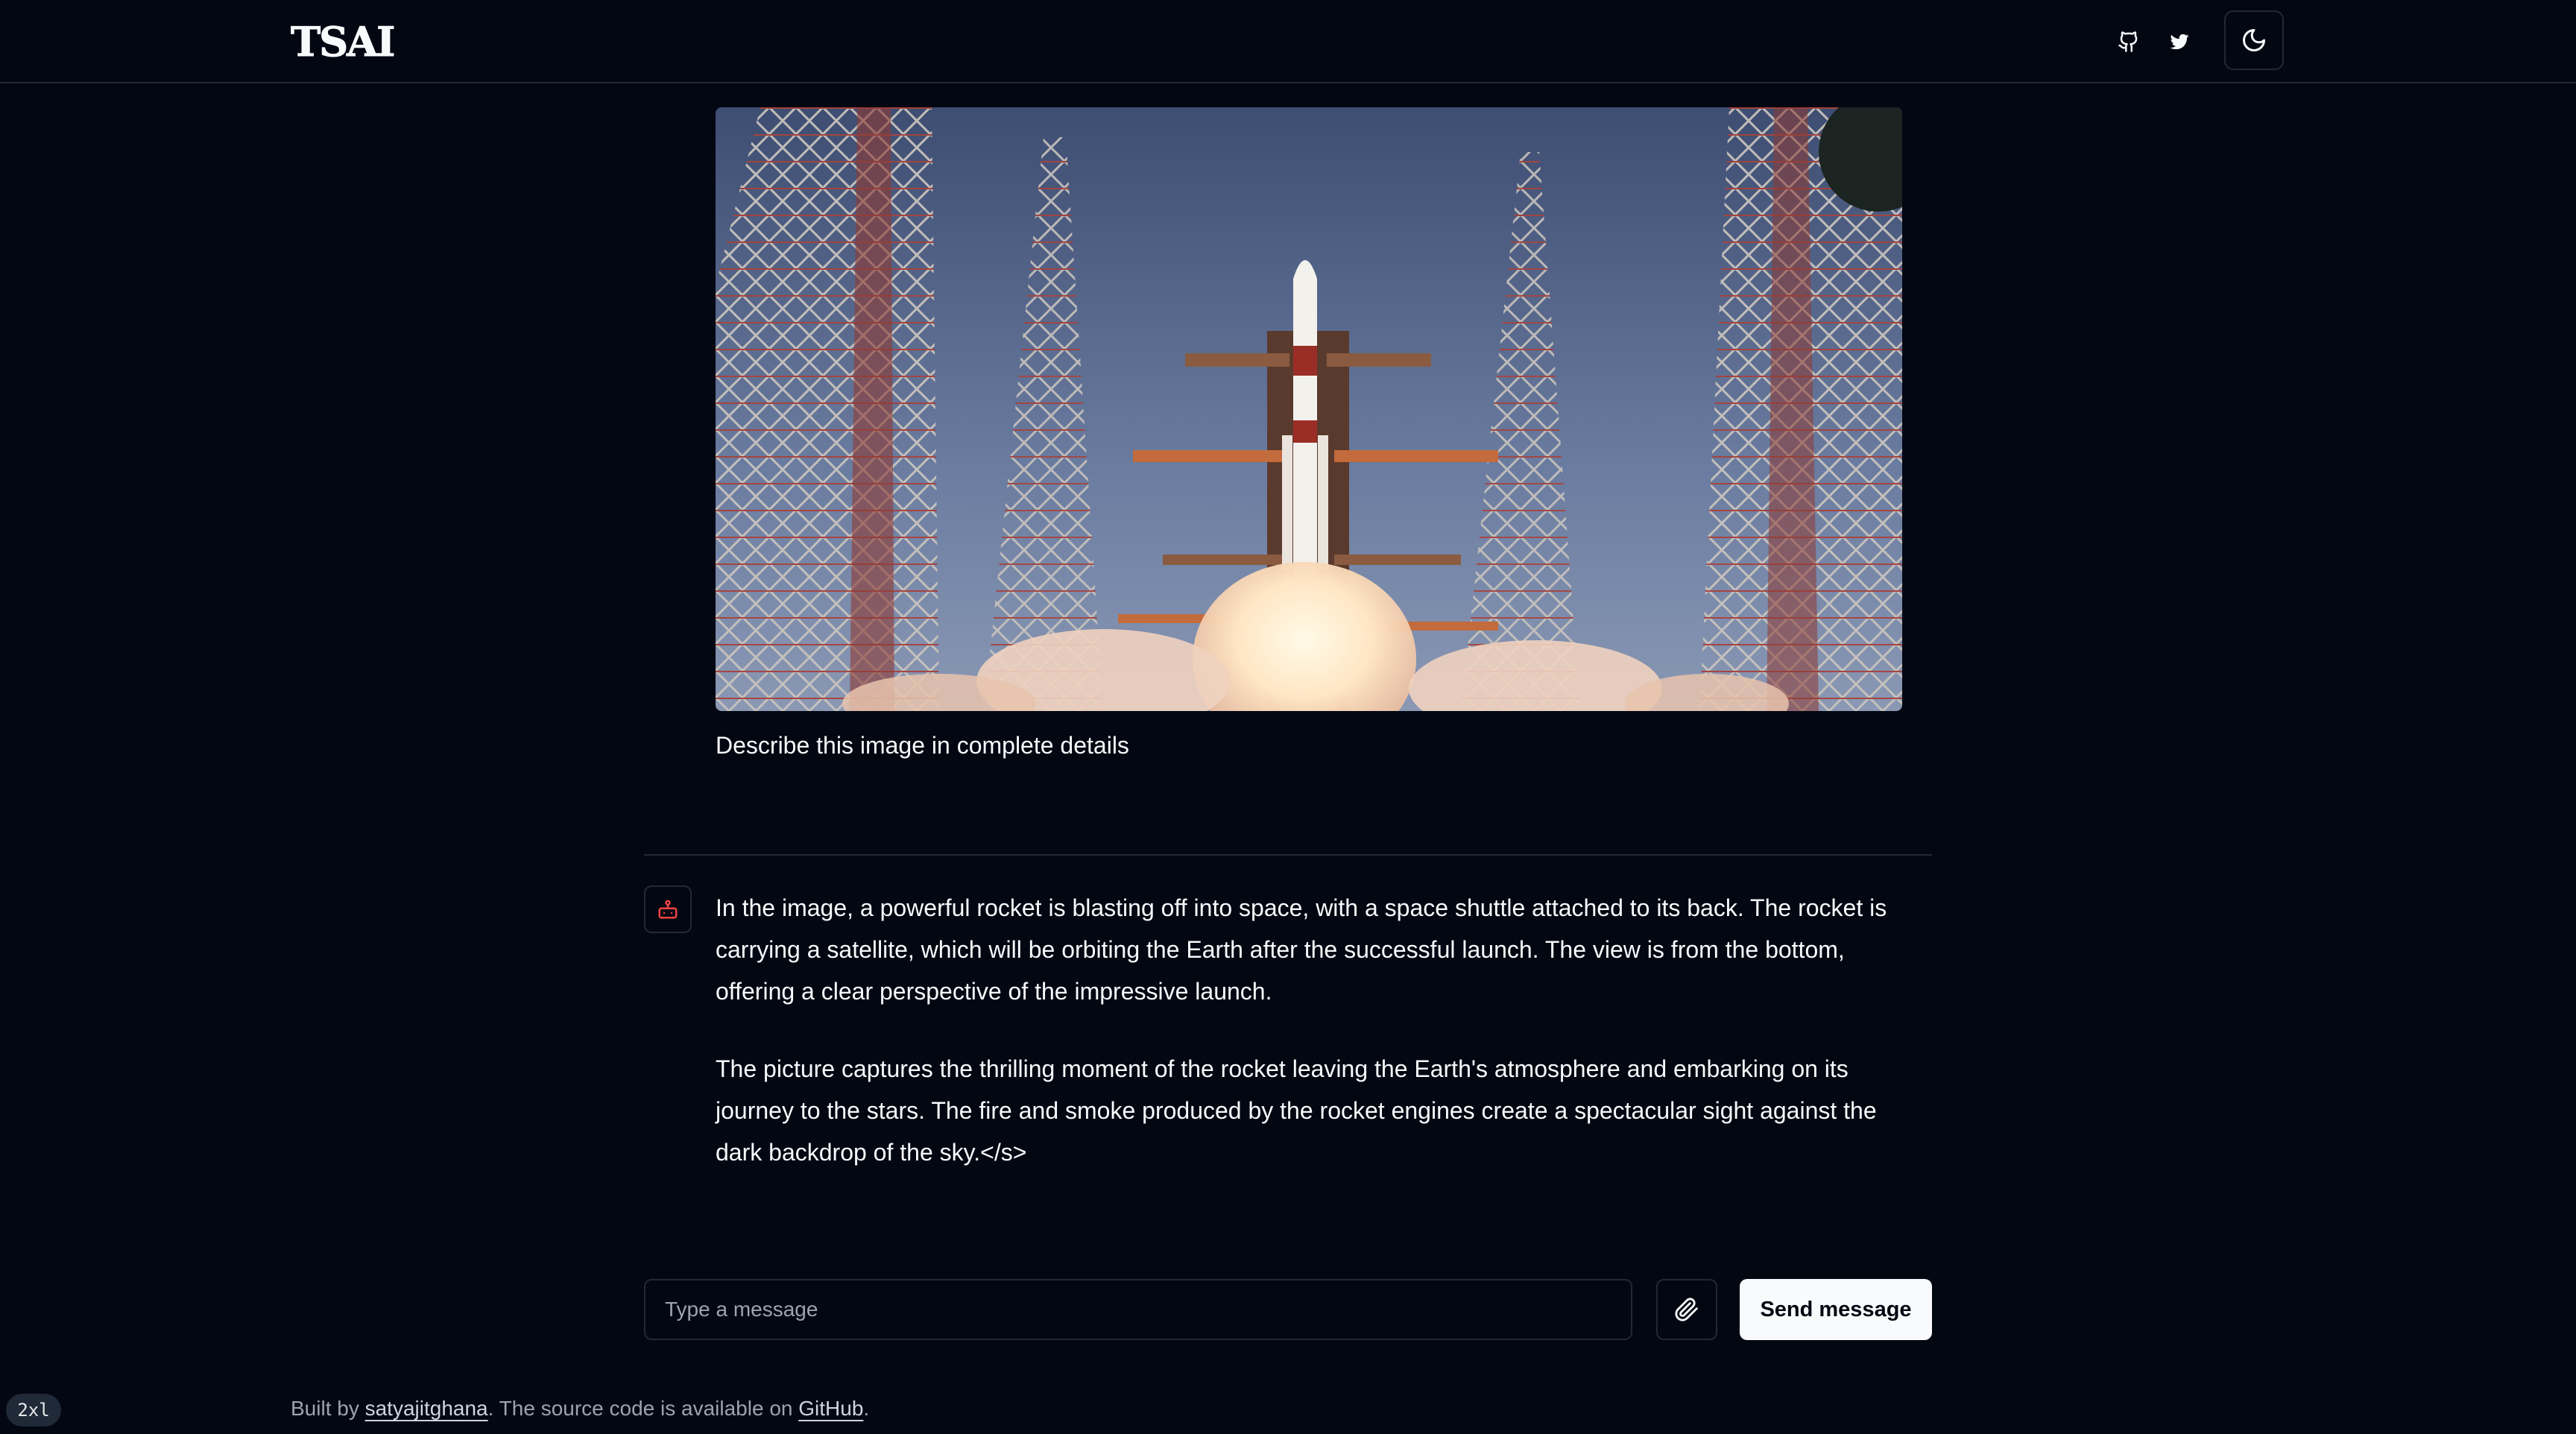 The width and height of the screenshot is (2576, 1434). I want to click on logo: TSAI, so click(342, 42).